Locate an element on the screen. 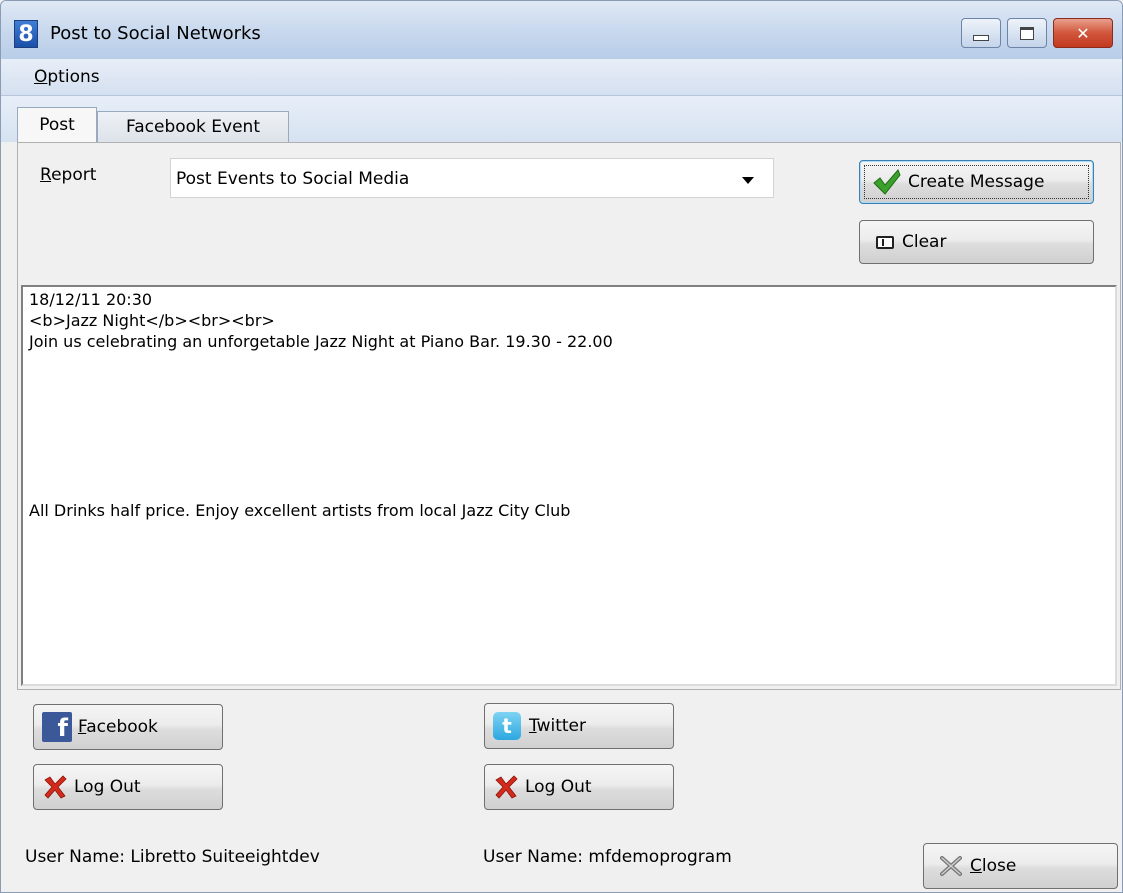  create-message-button: Create Message is located at coordinates (976, 182).